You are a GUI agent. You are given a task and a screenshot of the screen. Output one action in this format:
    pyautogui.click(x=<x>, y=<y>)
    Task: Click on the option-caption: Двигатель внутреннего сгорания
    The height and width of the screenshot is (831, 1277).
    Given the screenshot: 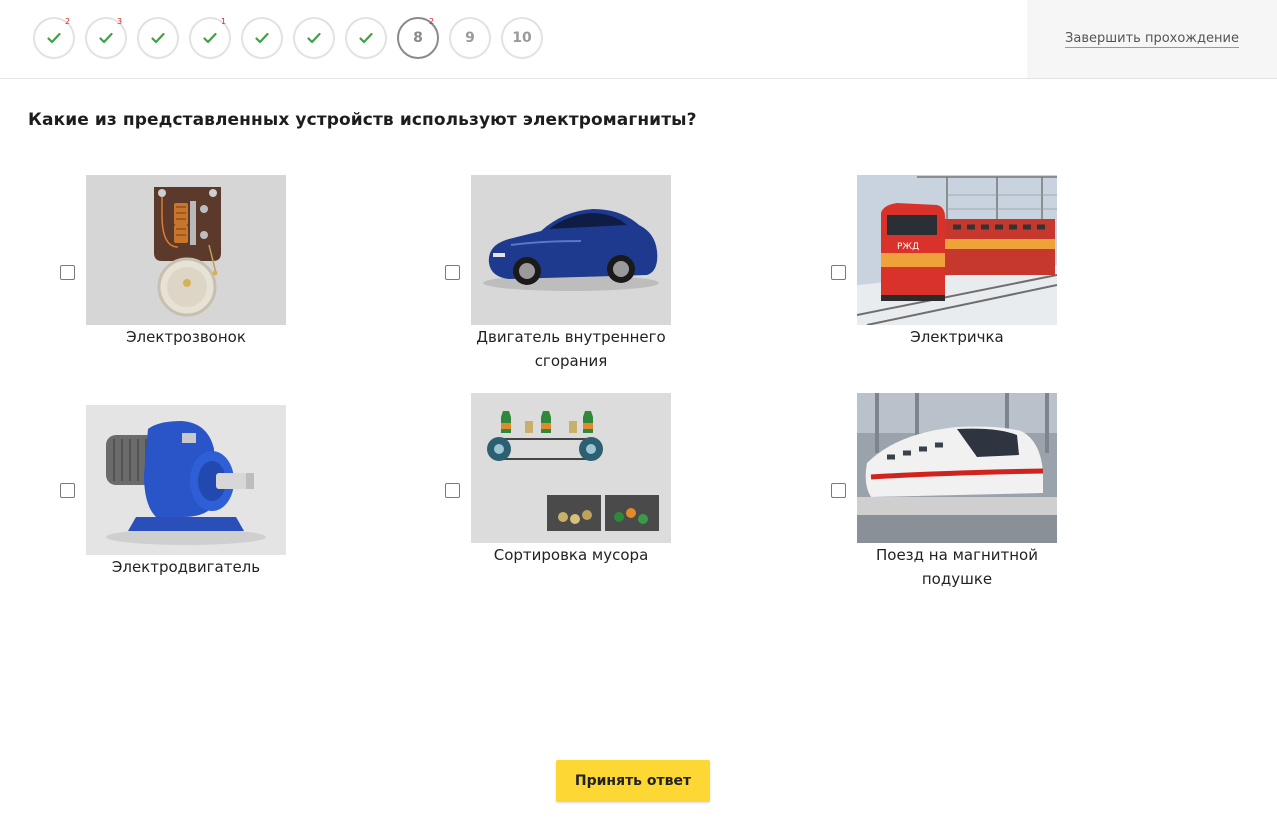 What is the action you would take?
    pyautogui.click(x=571, y=349)
    